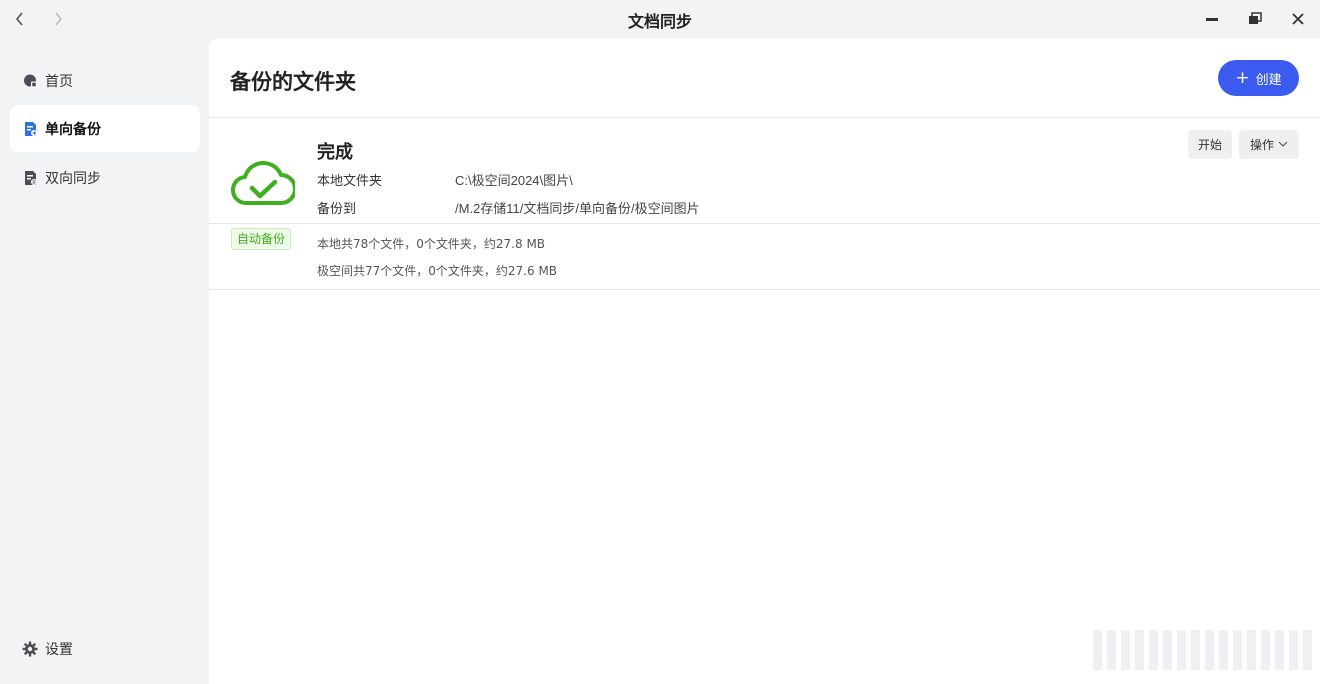 This screenshot has width=1320, height=684. I want to click on remote-stats: 极空间共77个文件，0个文件夹，约27.6 MB, so click(437, 271).